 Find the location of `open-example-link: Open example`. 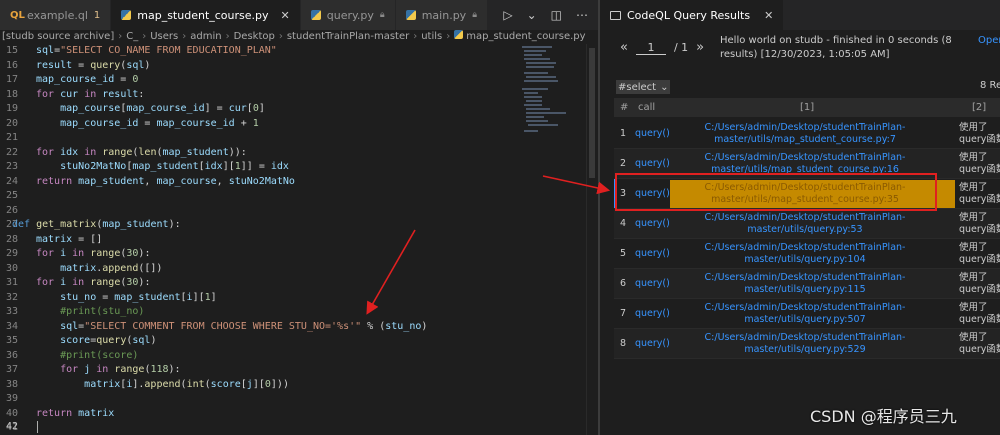

open-example-link: Open example is located at coordinates (989, 41).